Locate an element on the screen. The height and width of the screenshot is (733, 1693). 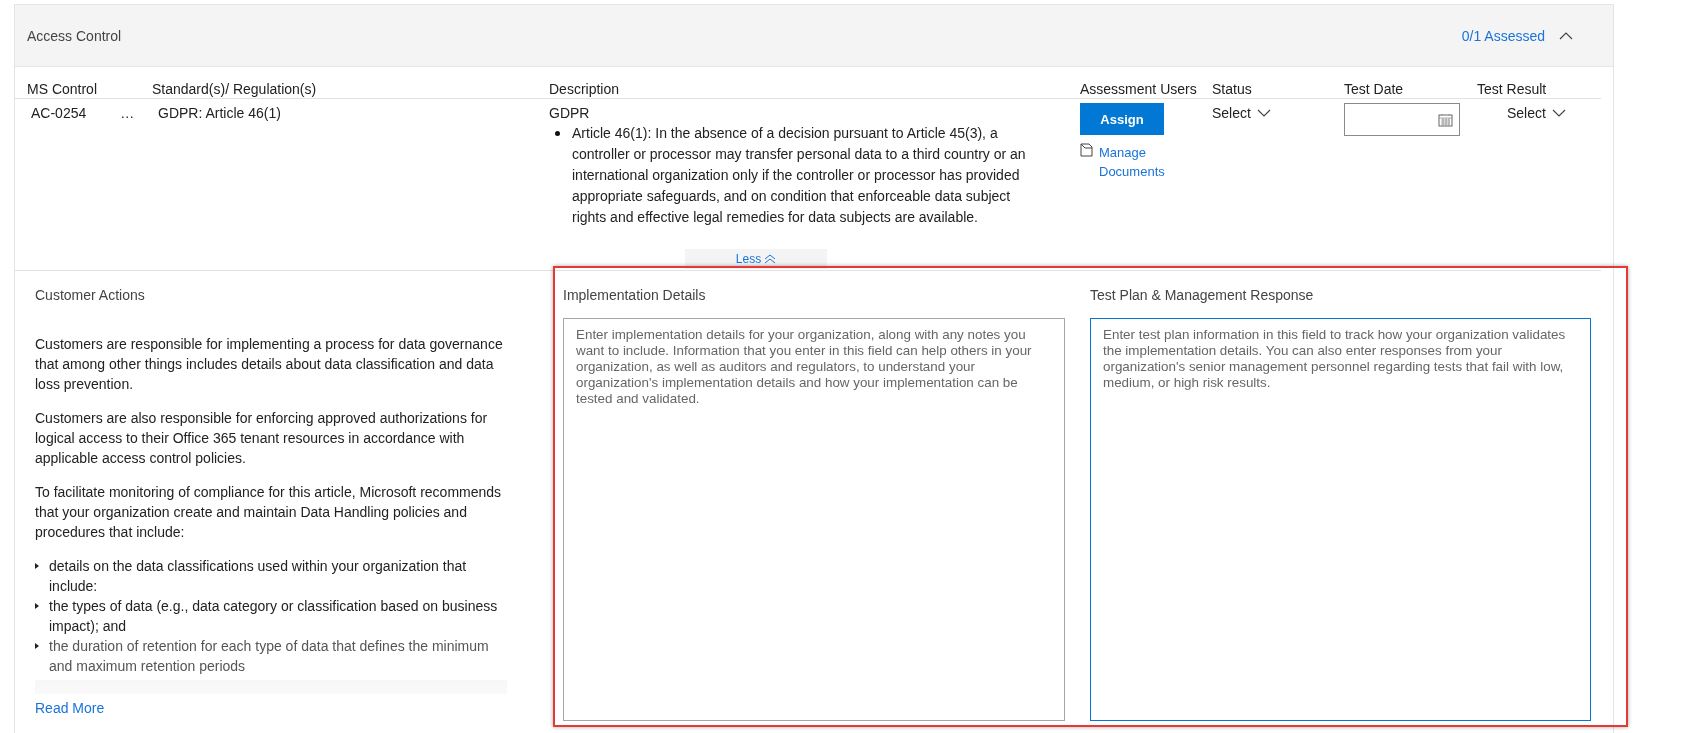
paragraph: To facilitate monitoring of compliance for this article, Microsoft recommends that your organization create and maintain Data Handling policies and procedures that include: is located at coordinates (269, 512).